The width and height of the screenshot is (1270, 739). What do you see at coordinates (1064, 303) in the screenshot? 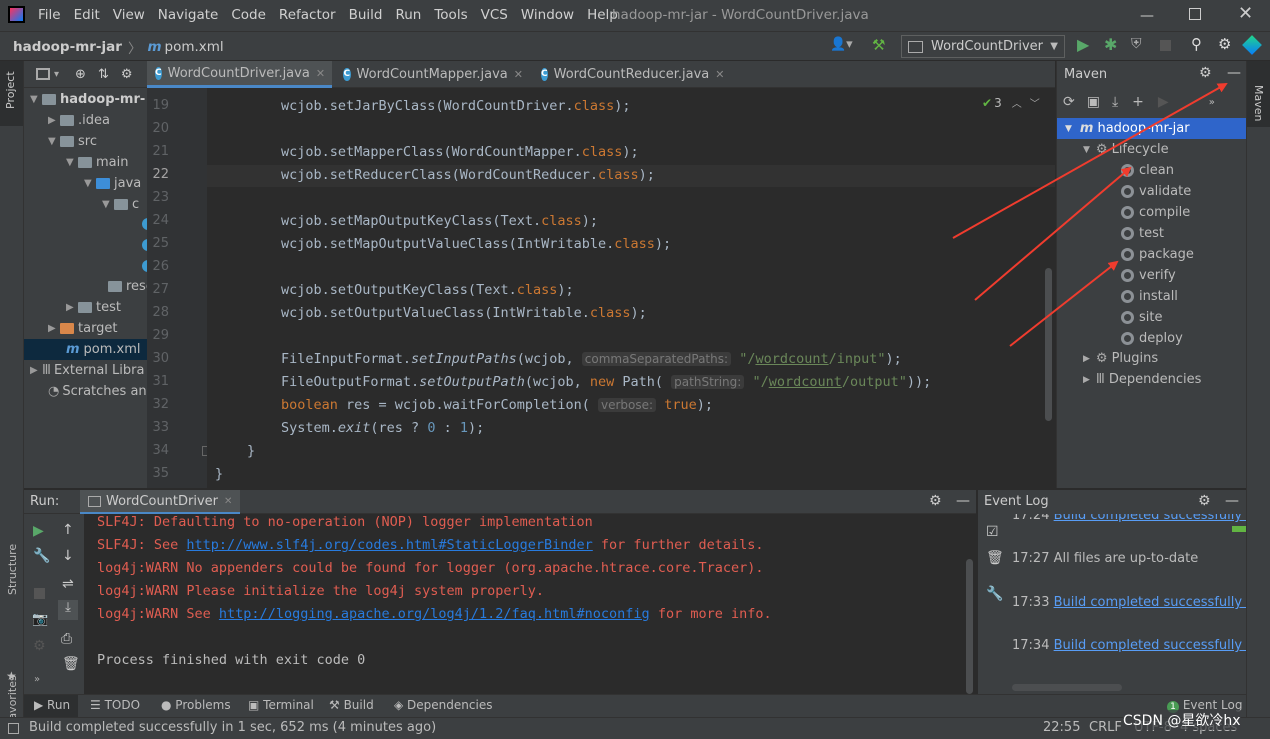
I see `arrow-to-package` at bounding box center [1064, 303].